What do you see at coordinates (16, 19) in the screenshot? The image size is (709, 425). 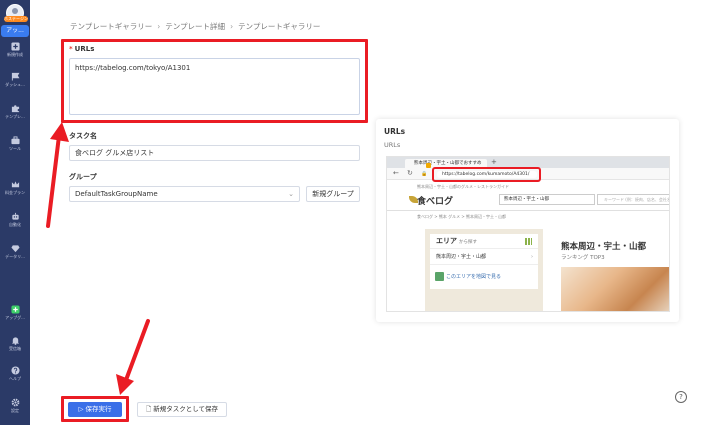 I see `account-badge: ホステージン` at bounding box center [16, 19].